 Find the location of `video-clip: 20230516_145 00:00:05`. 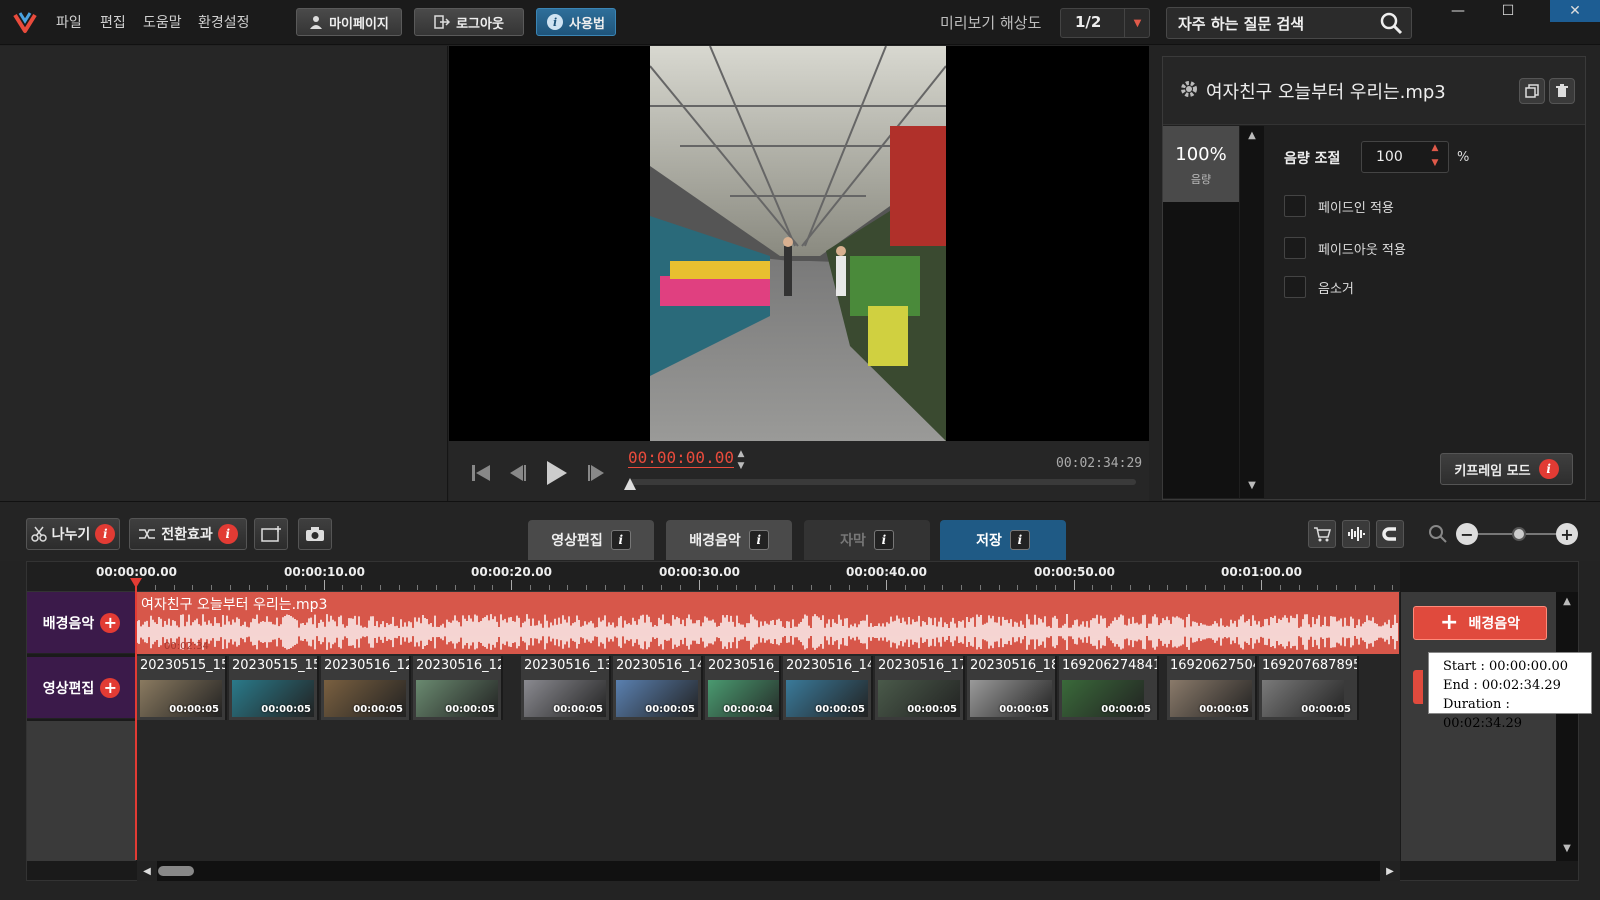

video-clip: 20230516_145 00:00:05 is located at coordinates (828, 688).